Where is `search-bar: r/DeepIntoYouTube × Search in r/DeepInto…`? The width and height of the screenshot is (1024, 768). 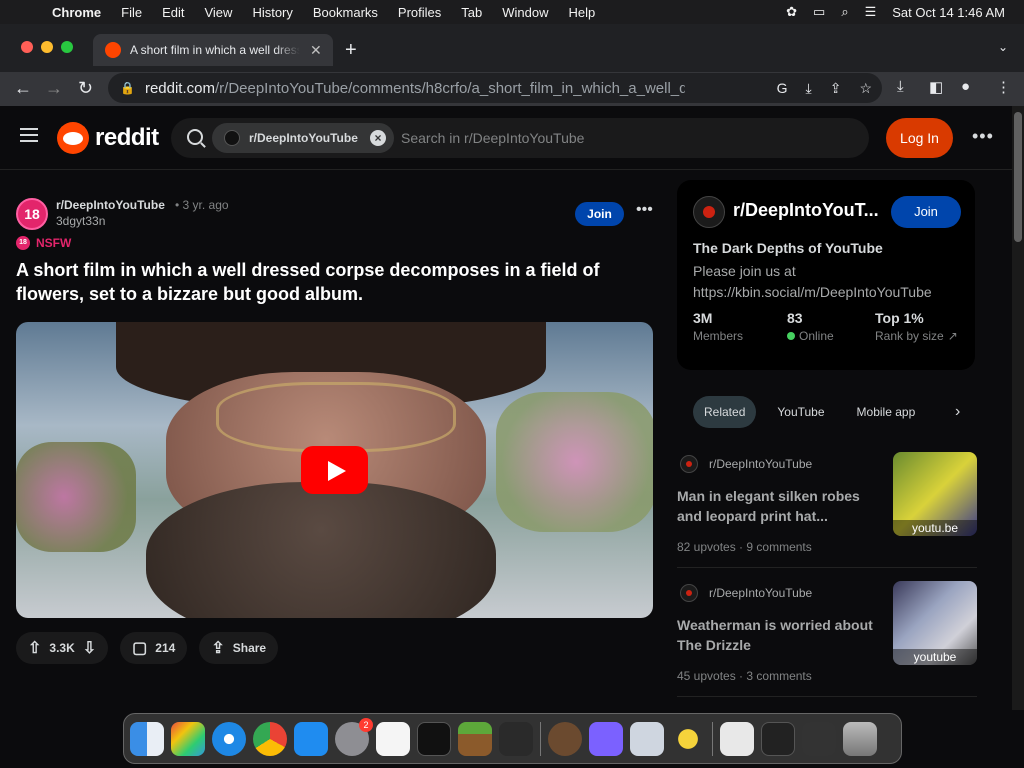 search-bar: r/DeepIntoYouTube × Search in r/DeepInto… is located at coordinates (520, 138).